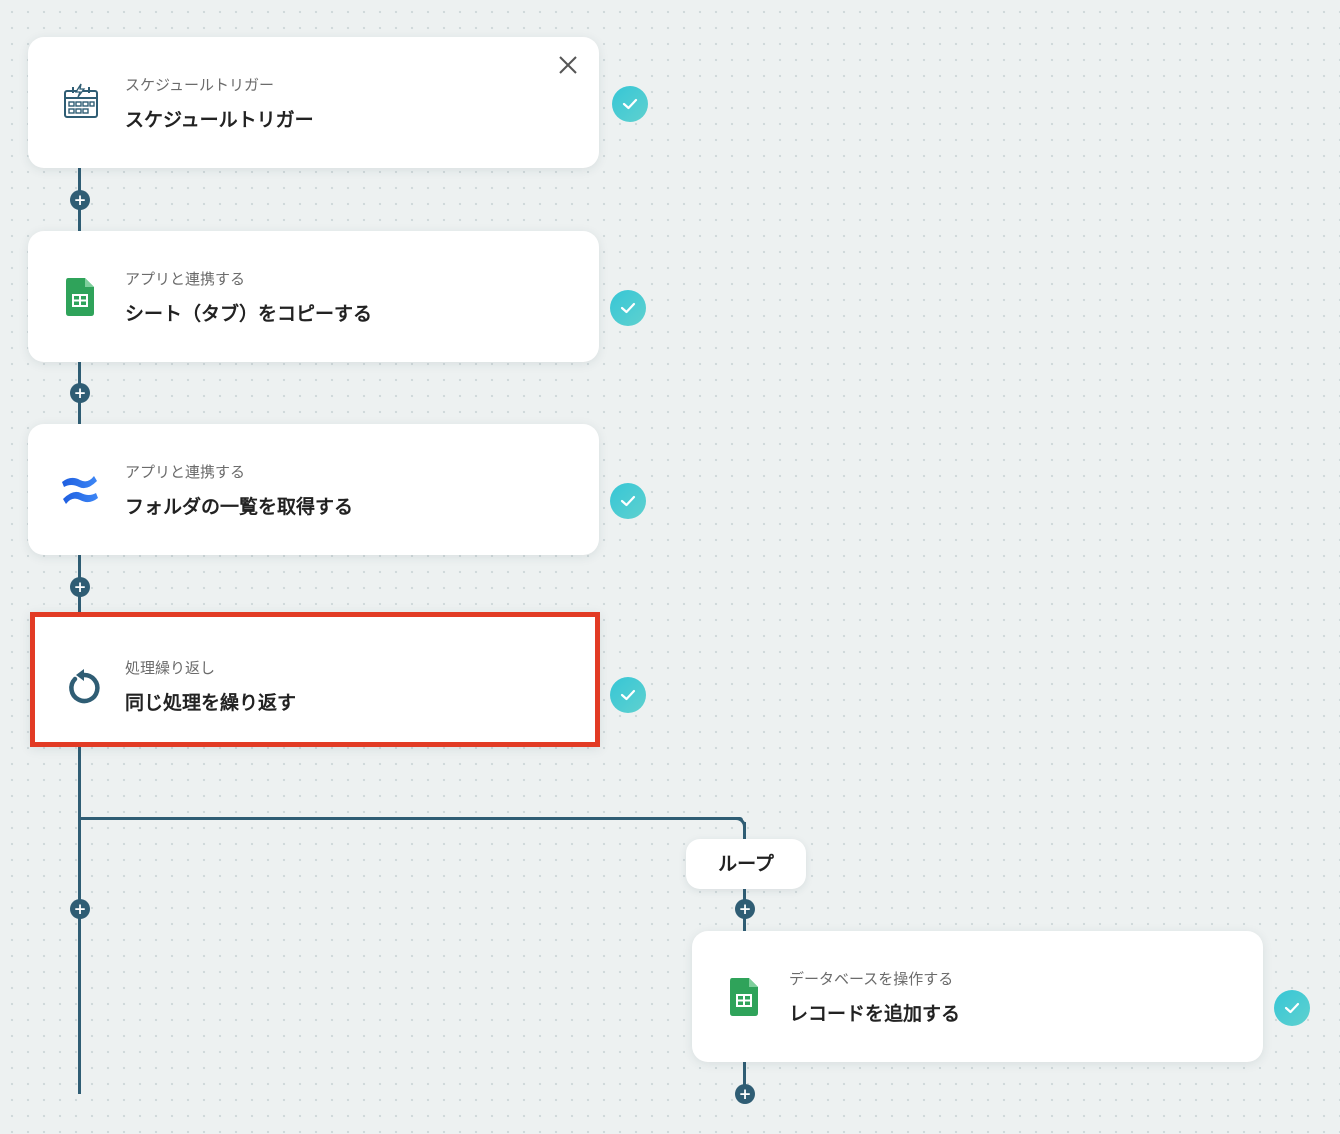 This screenshot has height=1134, width=1340. I want to click on step-title: 同じ処理を繰り返す, so click(211, 703).